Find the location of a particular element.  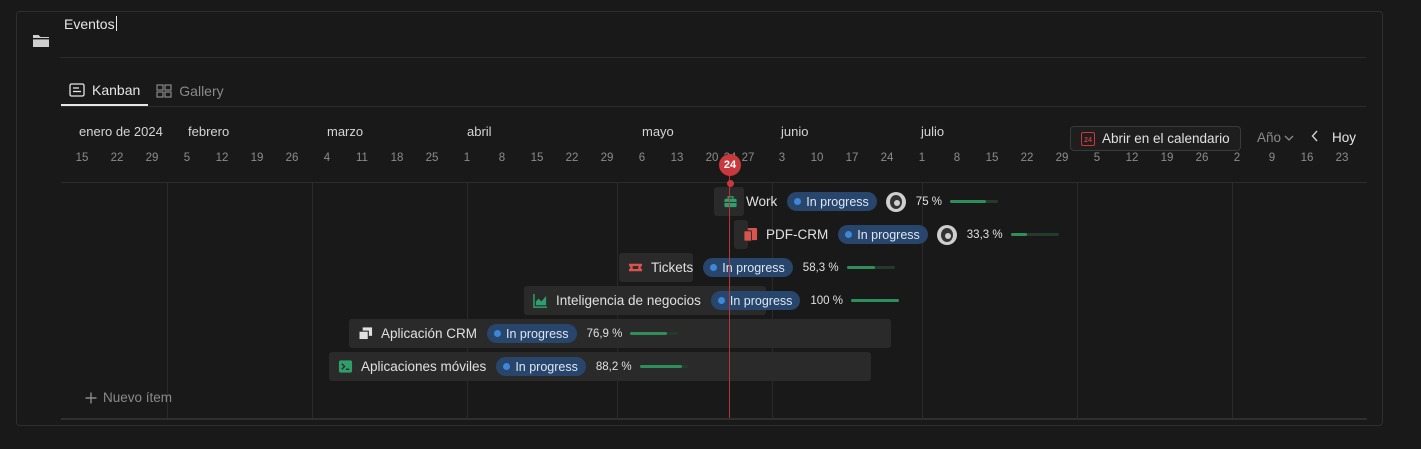

progress-percent: 76,9 % is located at coordinates (604, 333).